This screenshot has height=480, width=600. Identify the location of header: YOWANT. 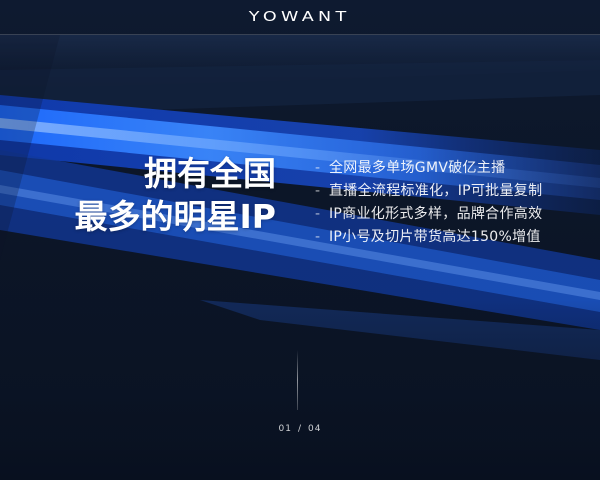
(300, 17).